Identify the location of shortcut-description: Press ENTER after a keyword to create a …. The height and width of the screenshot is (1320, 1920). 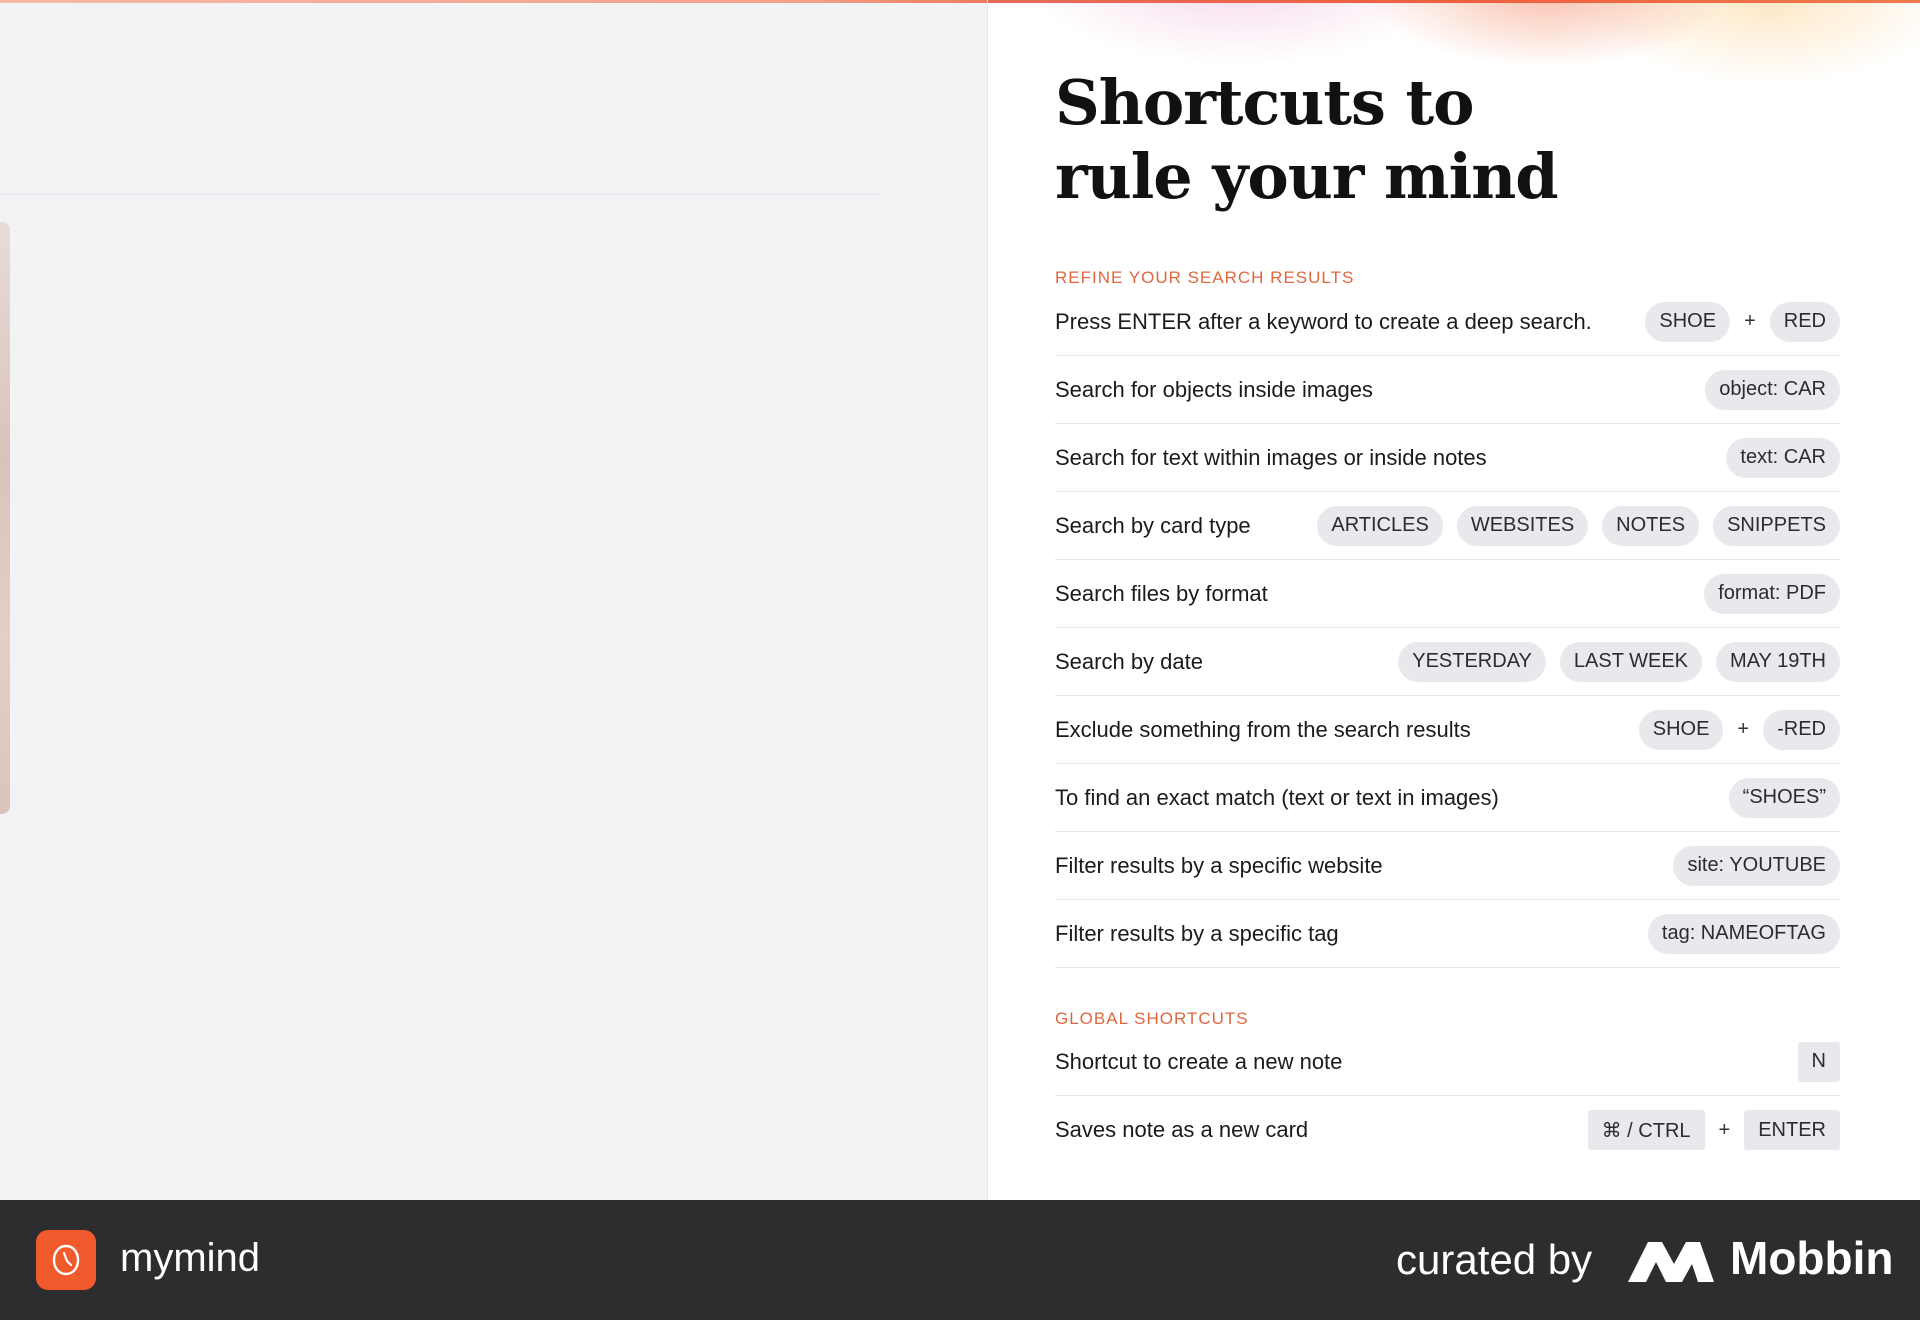
(1323, 321).